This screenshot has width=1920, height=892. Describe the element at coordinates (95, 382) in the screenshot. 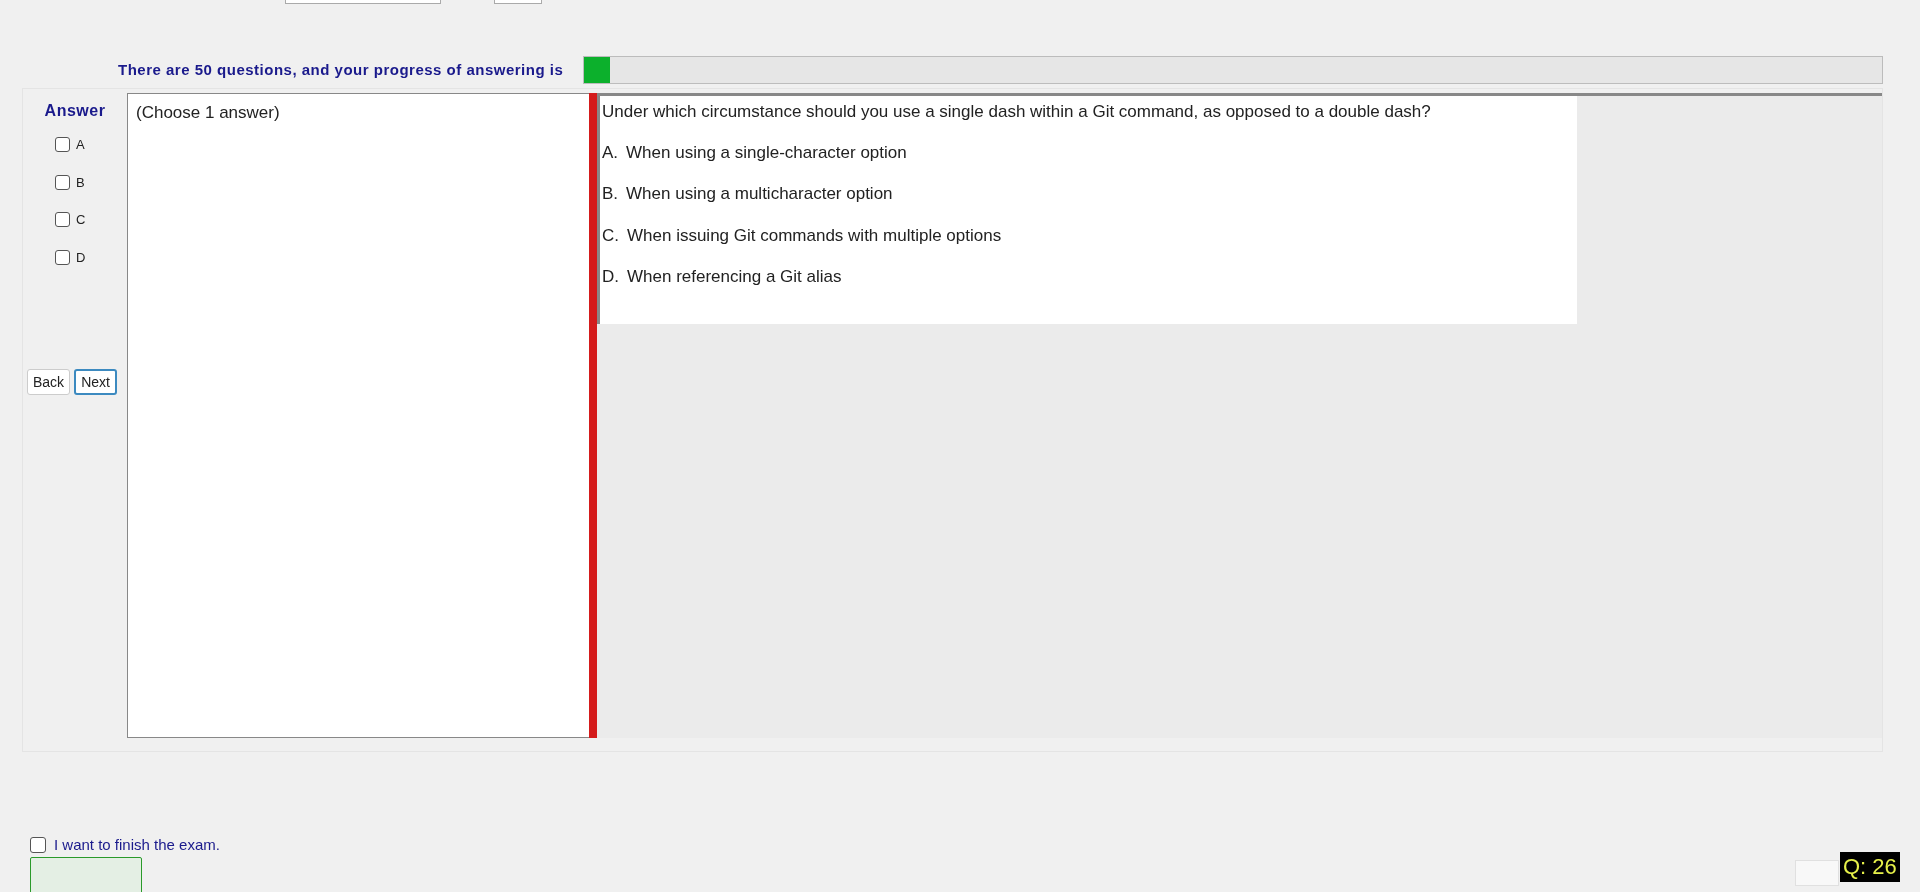

I see `next-button: Next` at that location.